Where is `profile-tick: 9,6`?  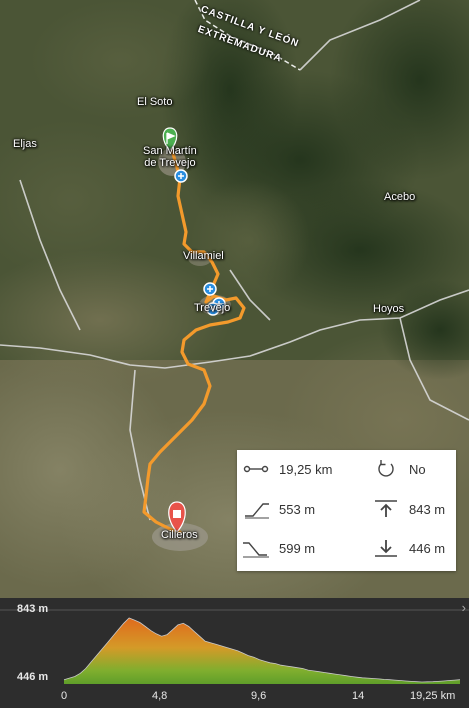 profile-tick: 9,6 is located at coordinates (259, 696).